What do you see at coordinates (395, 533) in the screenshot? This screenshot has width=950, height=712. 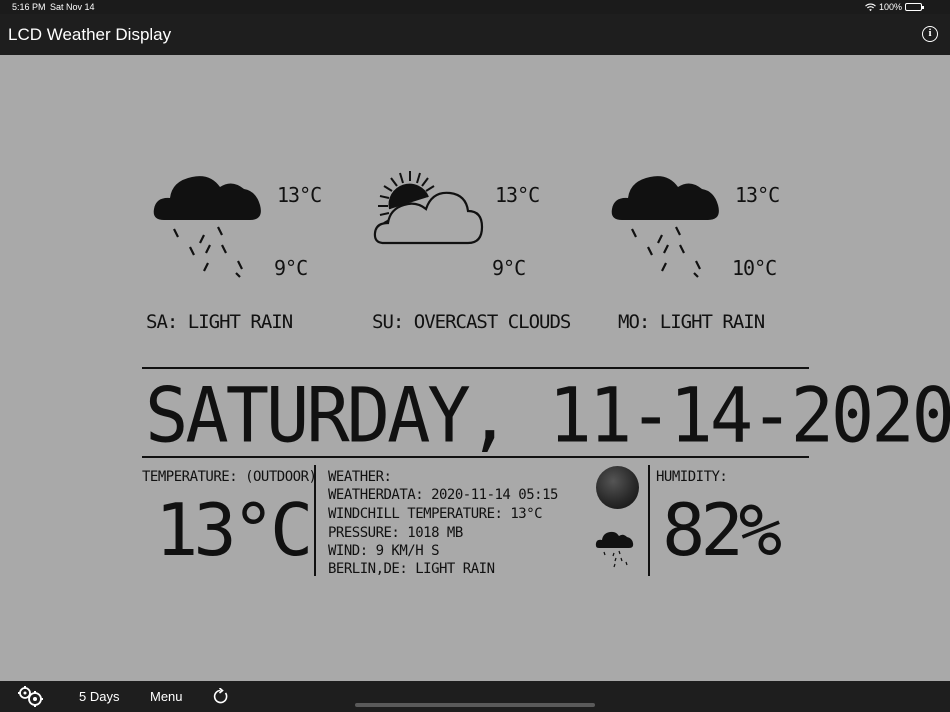 I see `pressure: PRESSURE: 1018 MB` at bounding box center [395, 533].